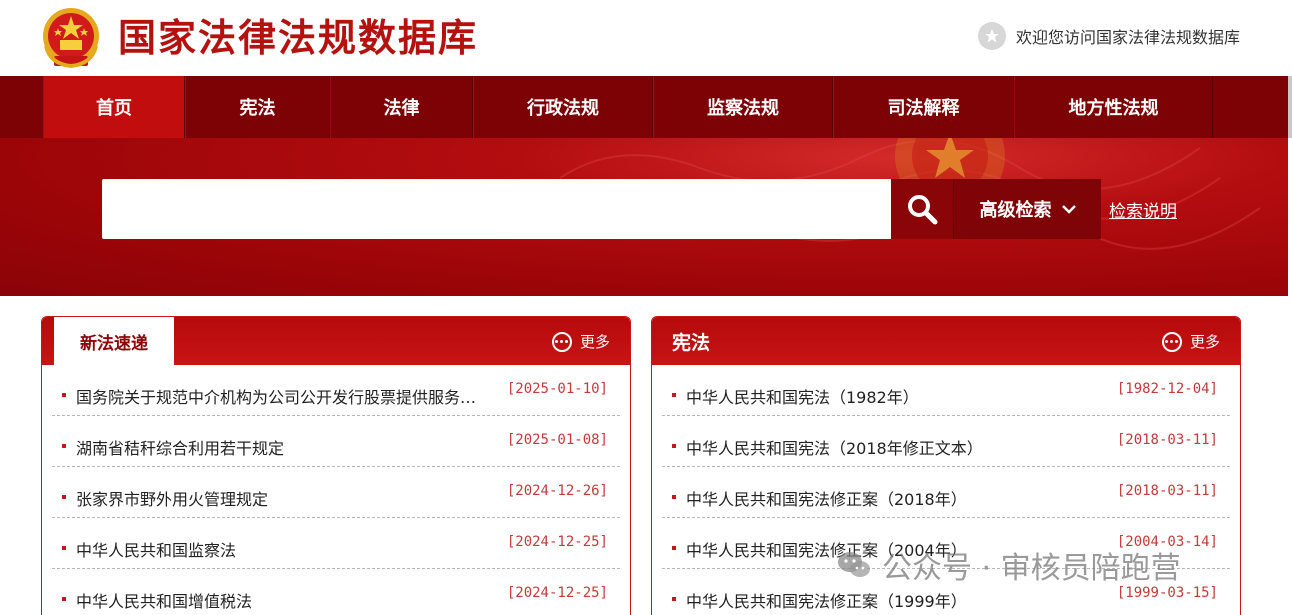  What do you see at coordinates (992, 36) in the screenshot?
I see `star-icon` at bounding box center [992, 36].